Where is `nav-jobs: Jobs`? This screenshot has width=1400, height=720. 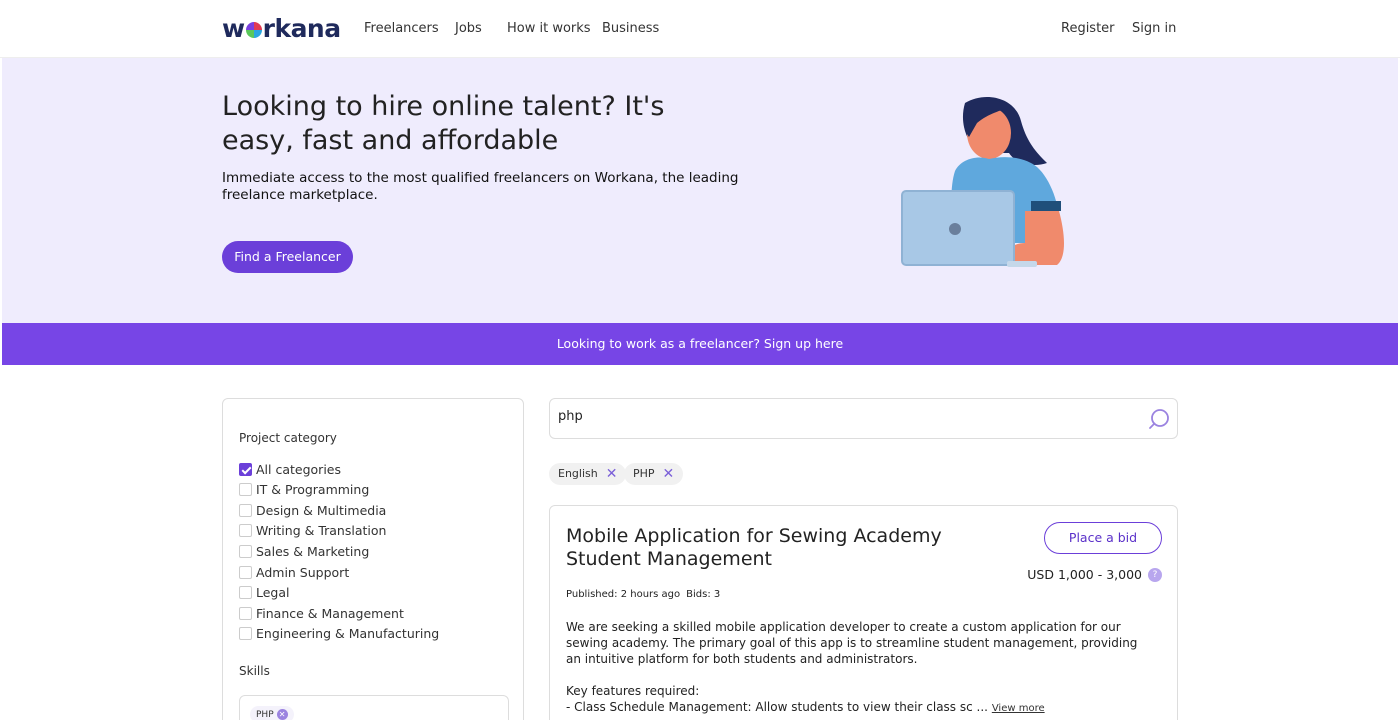 nav-jobs: Jobs is located at coordinates (468, 28).